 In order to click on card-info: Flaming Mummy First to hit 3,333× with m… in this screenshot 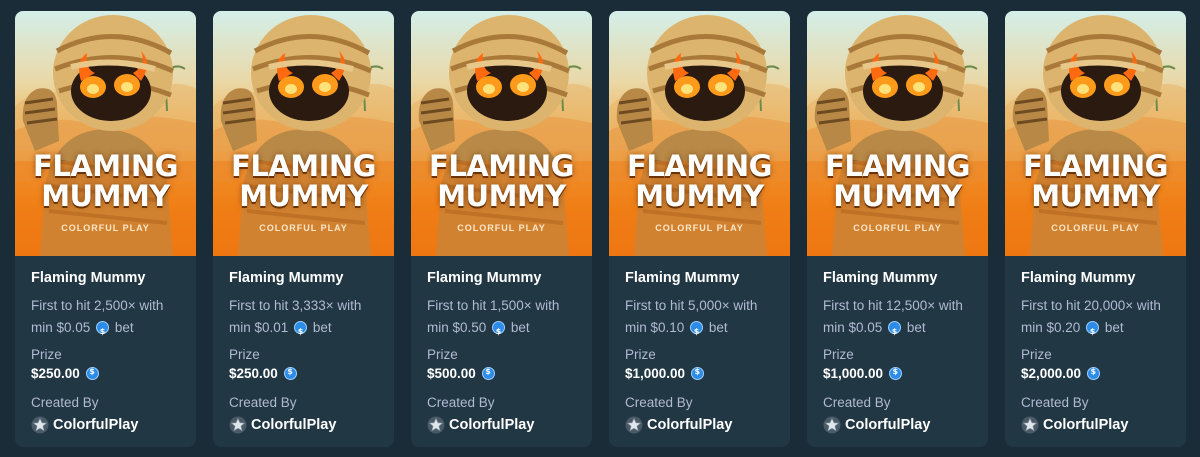, I will do `click(303, 351)`.